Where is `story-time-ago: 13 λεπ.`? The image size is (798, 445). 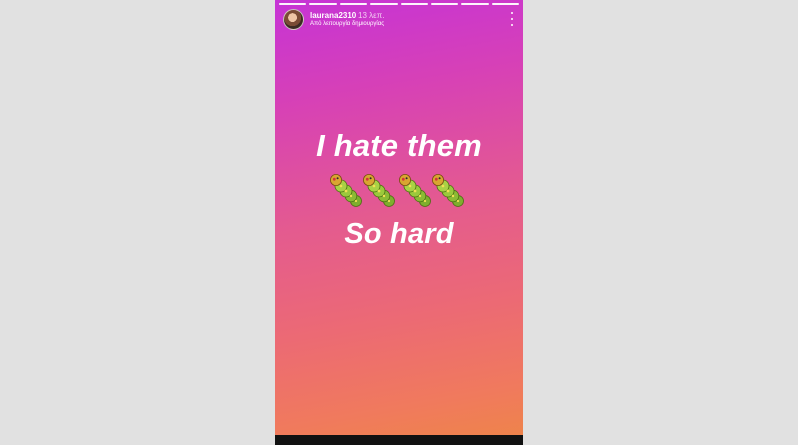
story-time-ago: 13 λεπ. is located at coordinates (371, 15).